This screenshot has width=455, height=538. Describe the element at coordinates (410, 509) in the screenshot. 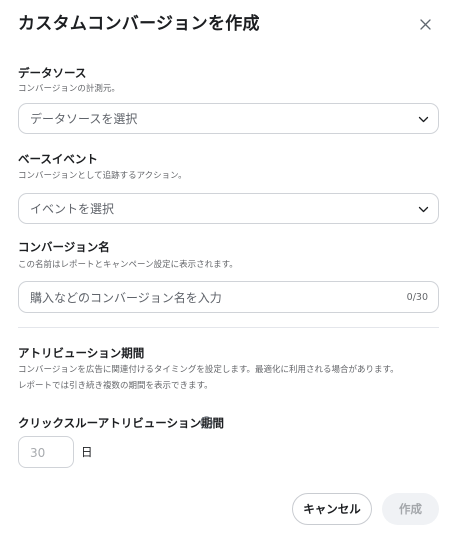

I see `create-button: 作成` at that location.